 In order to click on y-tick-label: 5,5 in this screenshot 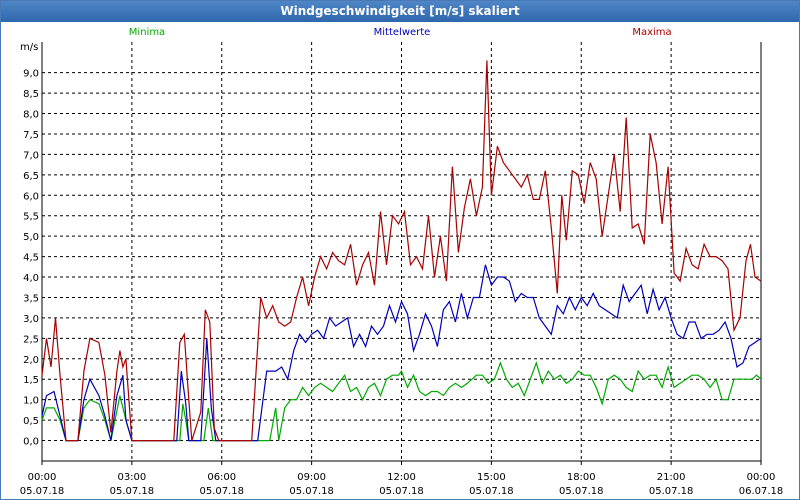, I will do `click(31, 217)`.